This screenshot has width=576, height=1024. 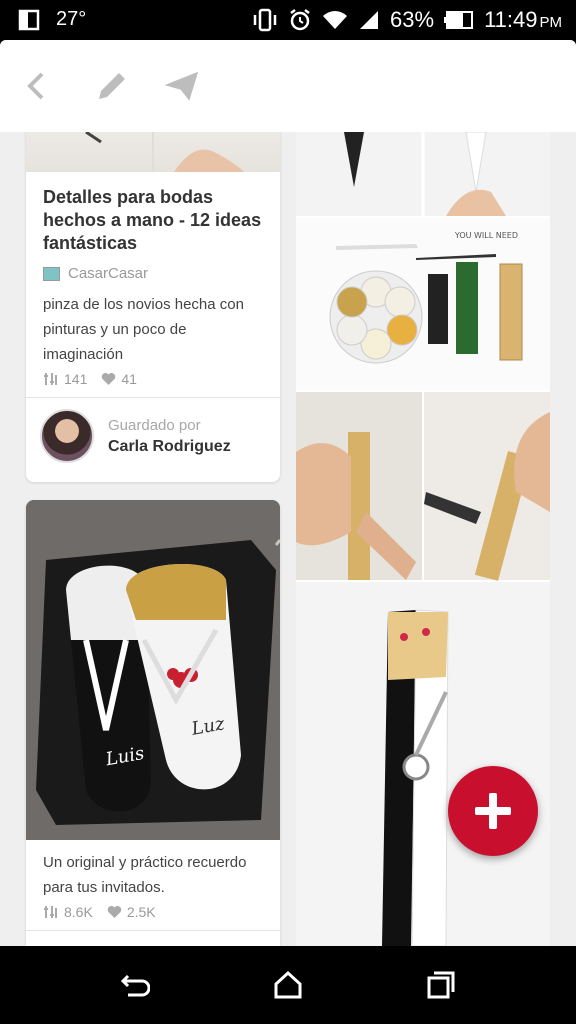 What do you see at coordinates (288, 20) in the screenshot?
I see `status-bar: 27° 63% 11:49 PM` at bounding box center [288, 20].